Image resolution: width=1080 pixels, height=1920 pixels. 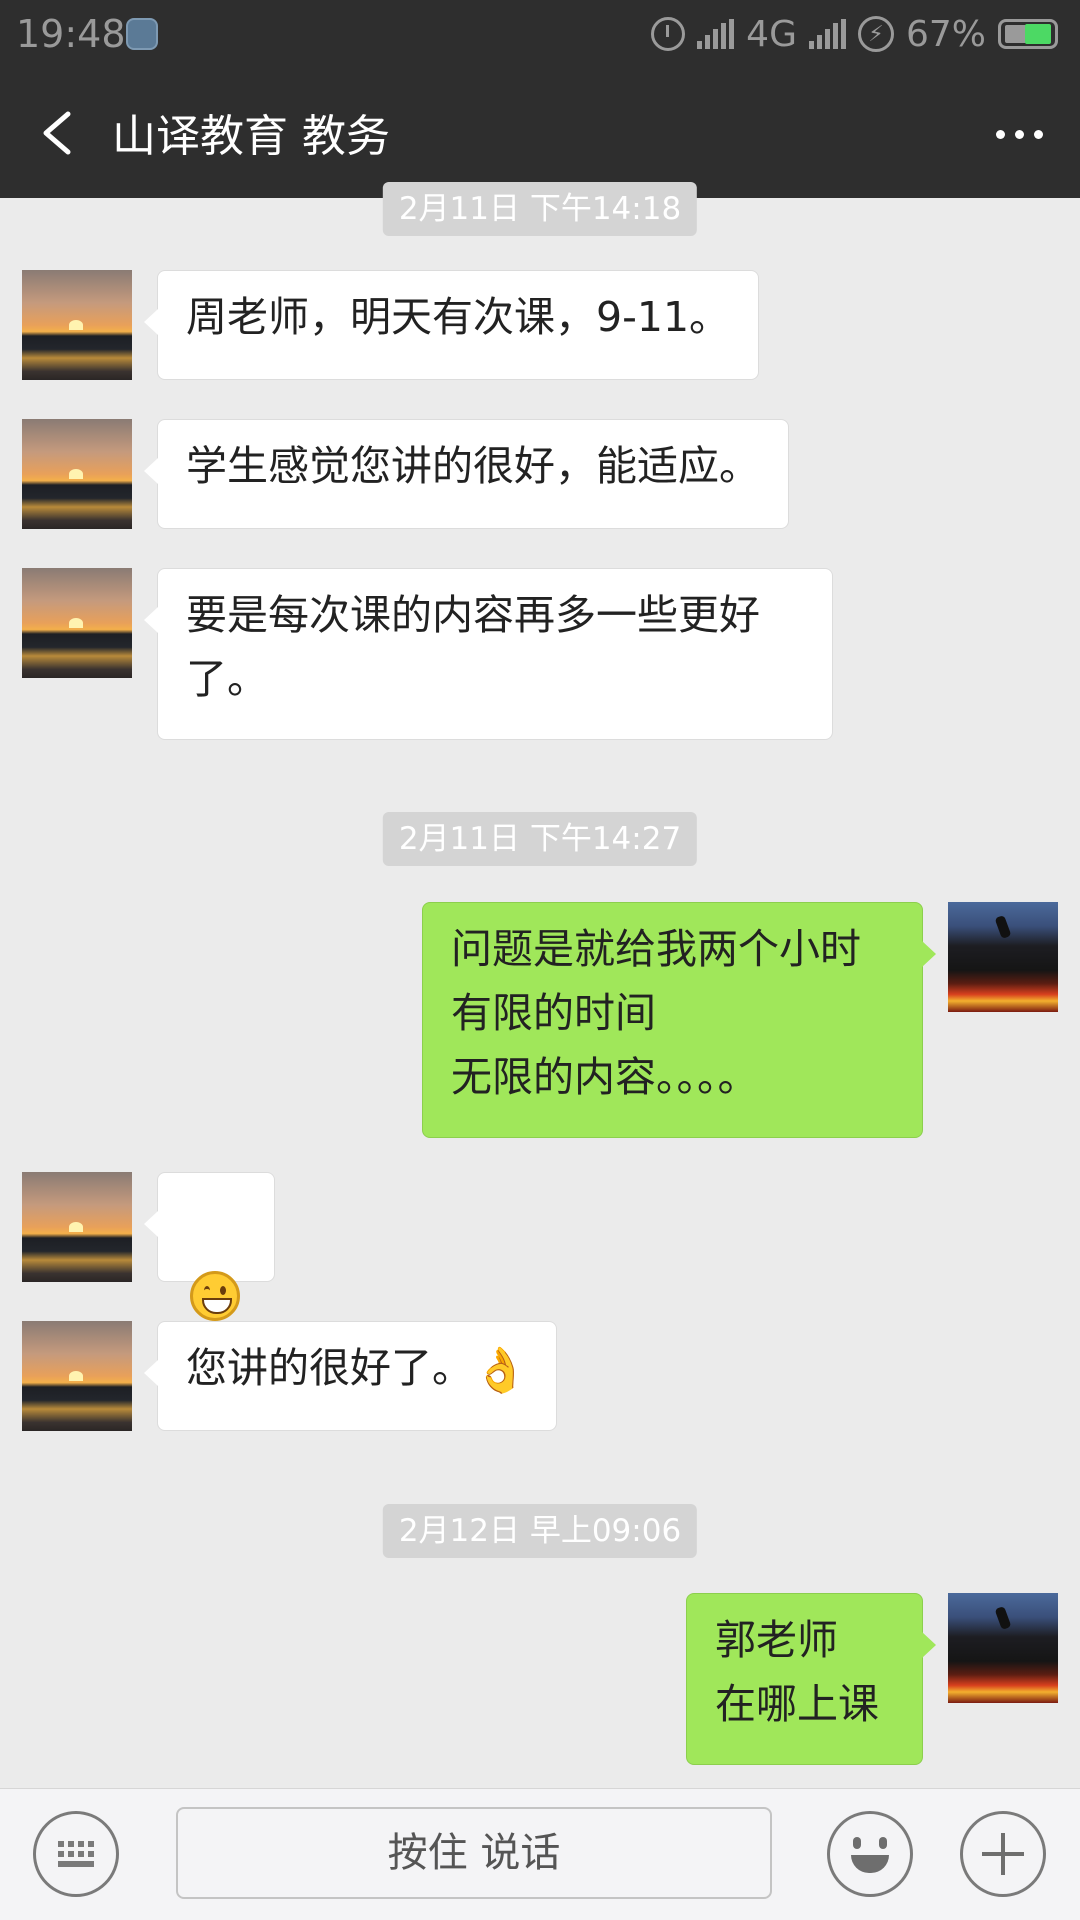 I want to click on message-bubble-received, so click(x=209, y=1246).